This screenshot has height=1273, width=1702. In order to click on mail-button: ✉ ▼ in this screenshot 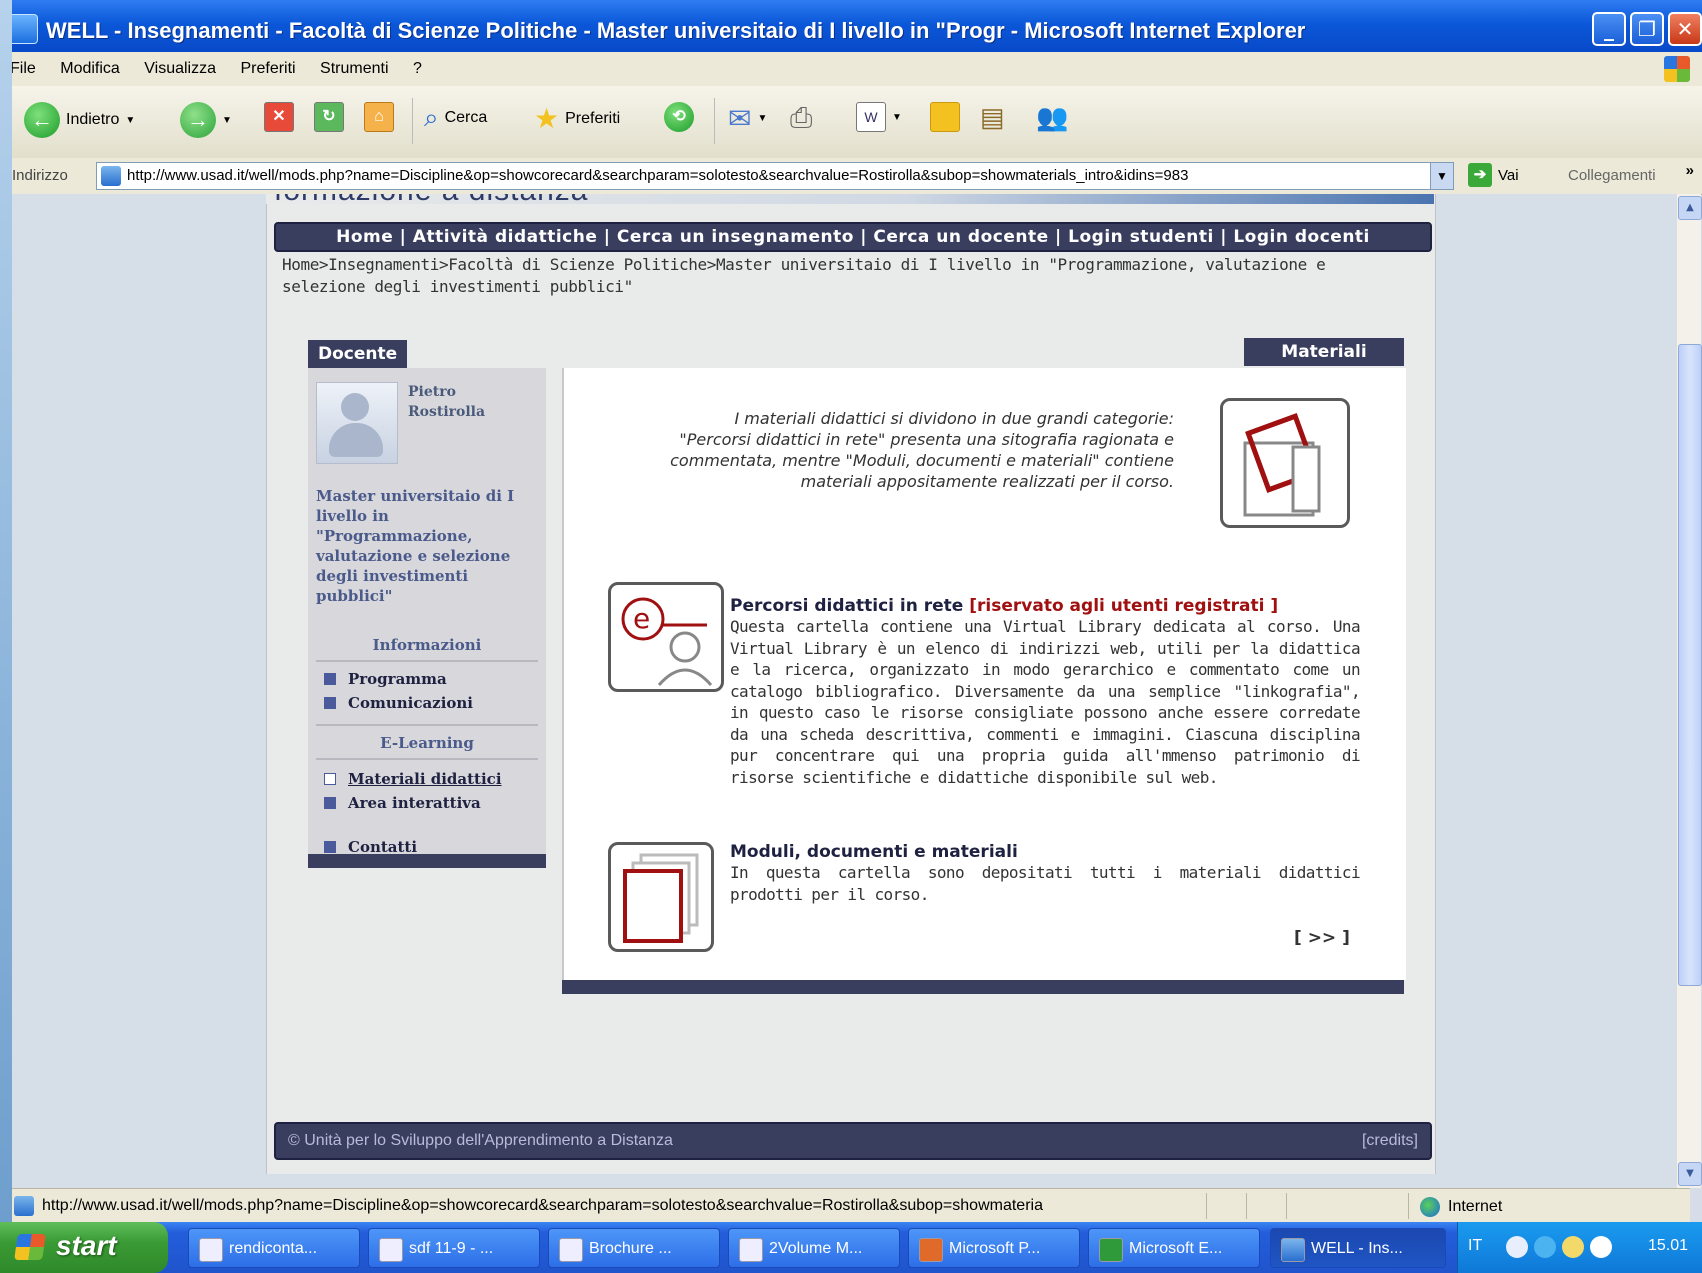, I will do `click(747, 118)`.